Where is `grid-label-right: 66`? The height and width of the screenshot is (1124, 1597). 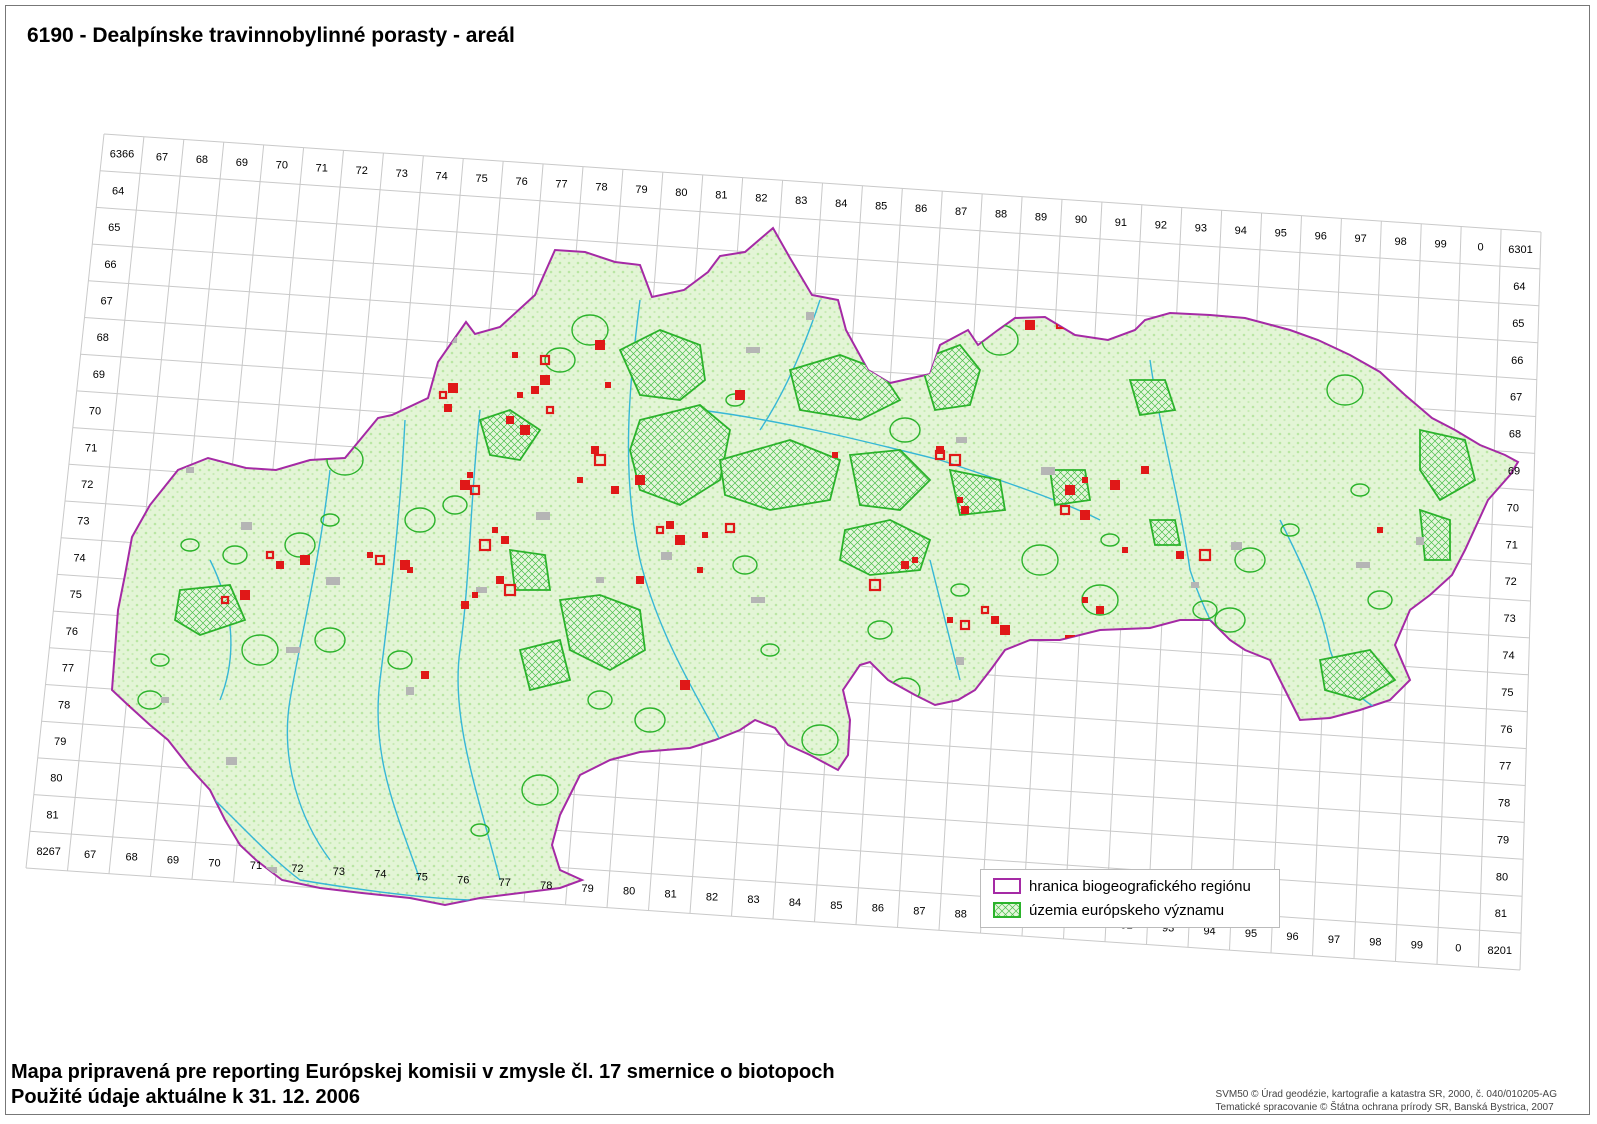 grid-label-right: 66 is located at coordinates (1517, 361).